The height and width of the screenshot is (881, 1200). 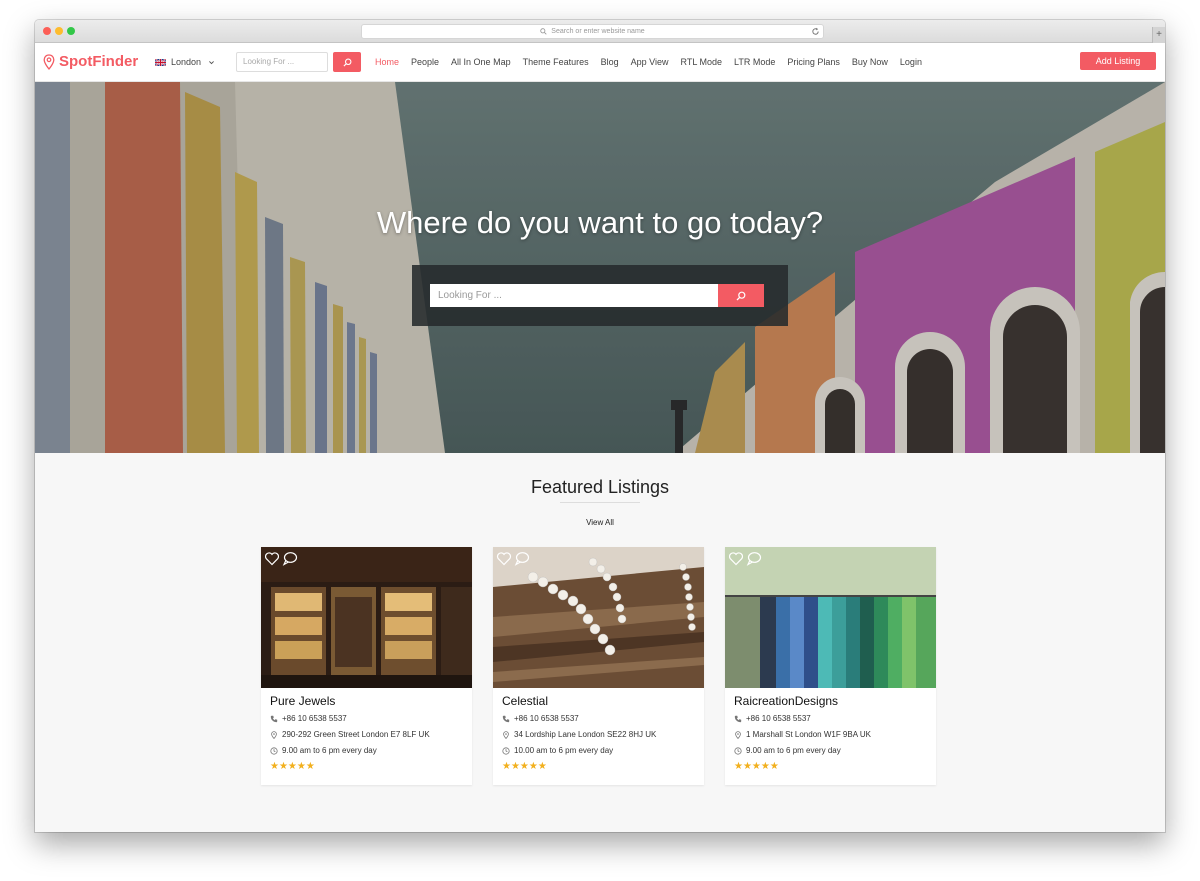 I want to click on title-divider, so click(x=600, y=502).